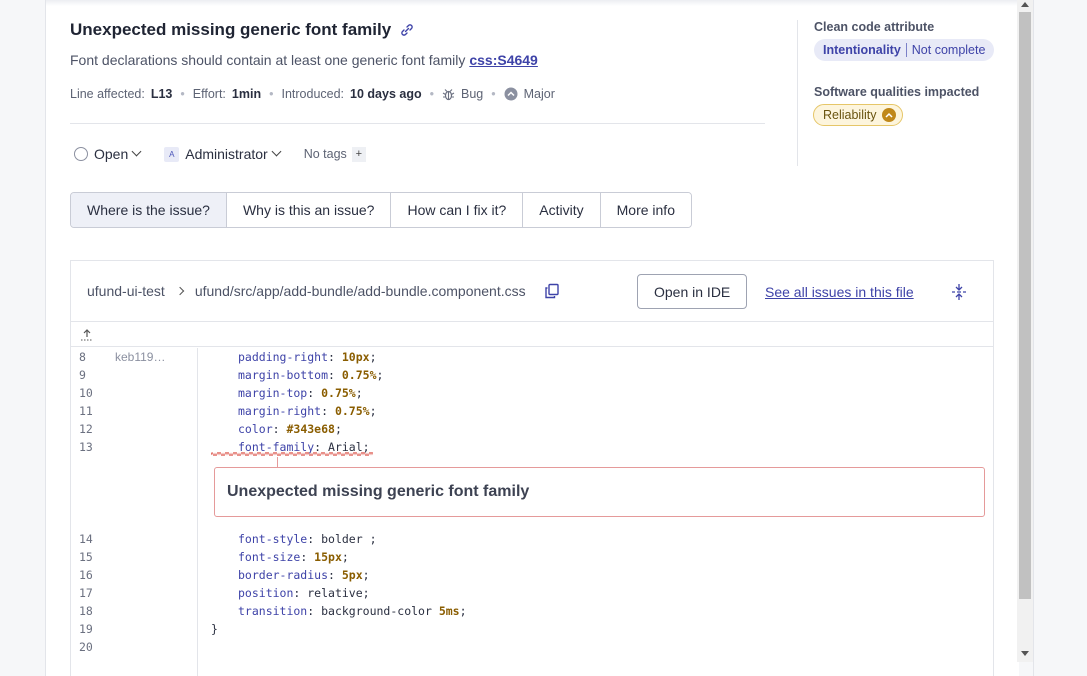 The height and width of the screenshot is (676, 1087). I want to click on code-line: 8 keb119… padding-right: 10px;, so click(532, 357).